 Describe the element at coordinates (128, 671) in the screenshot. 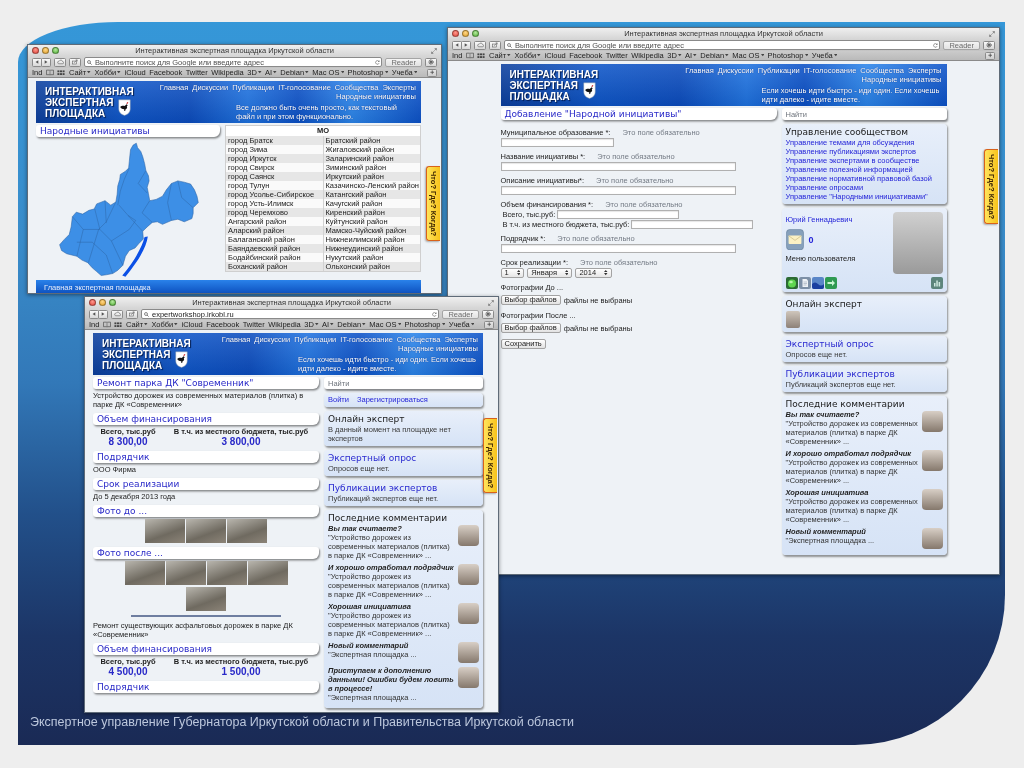

I see `amount-value: 4 500,00` at that location.